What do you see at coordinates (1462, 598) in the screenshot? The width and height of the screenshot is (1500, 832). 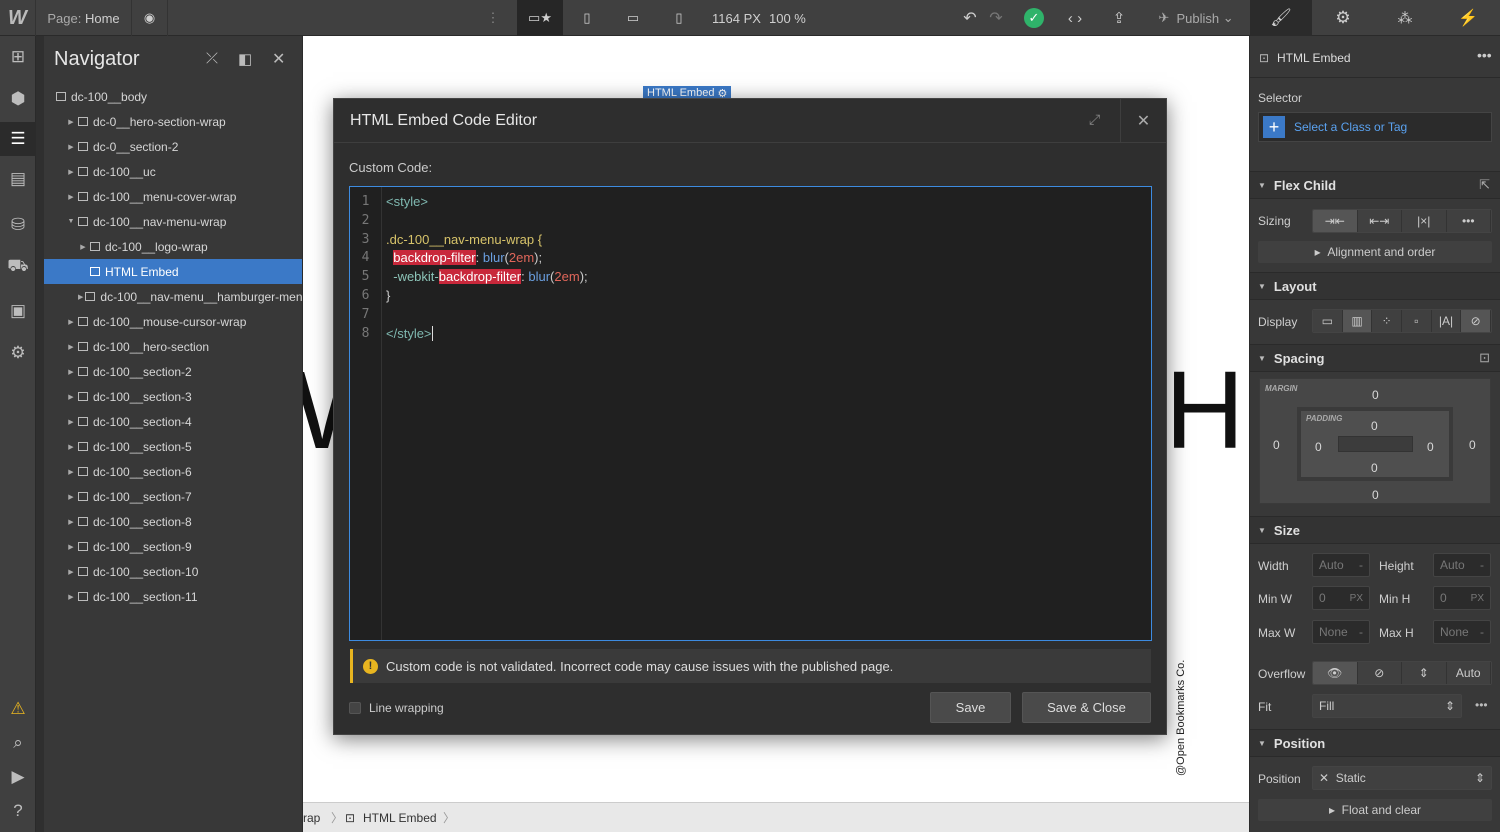 I see `min-height-input: 0 PX` at bounding box center [1462, 598].